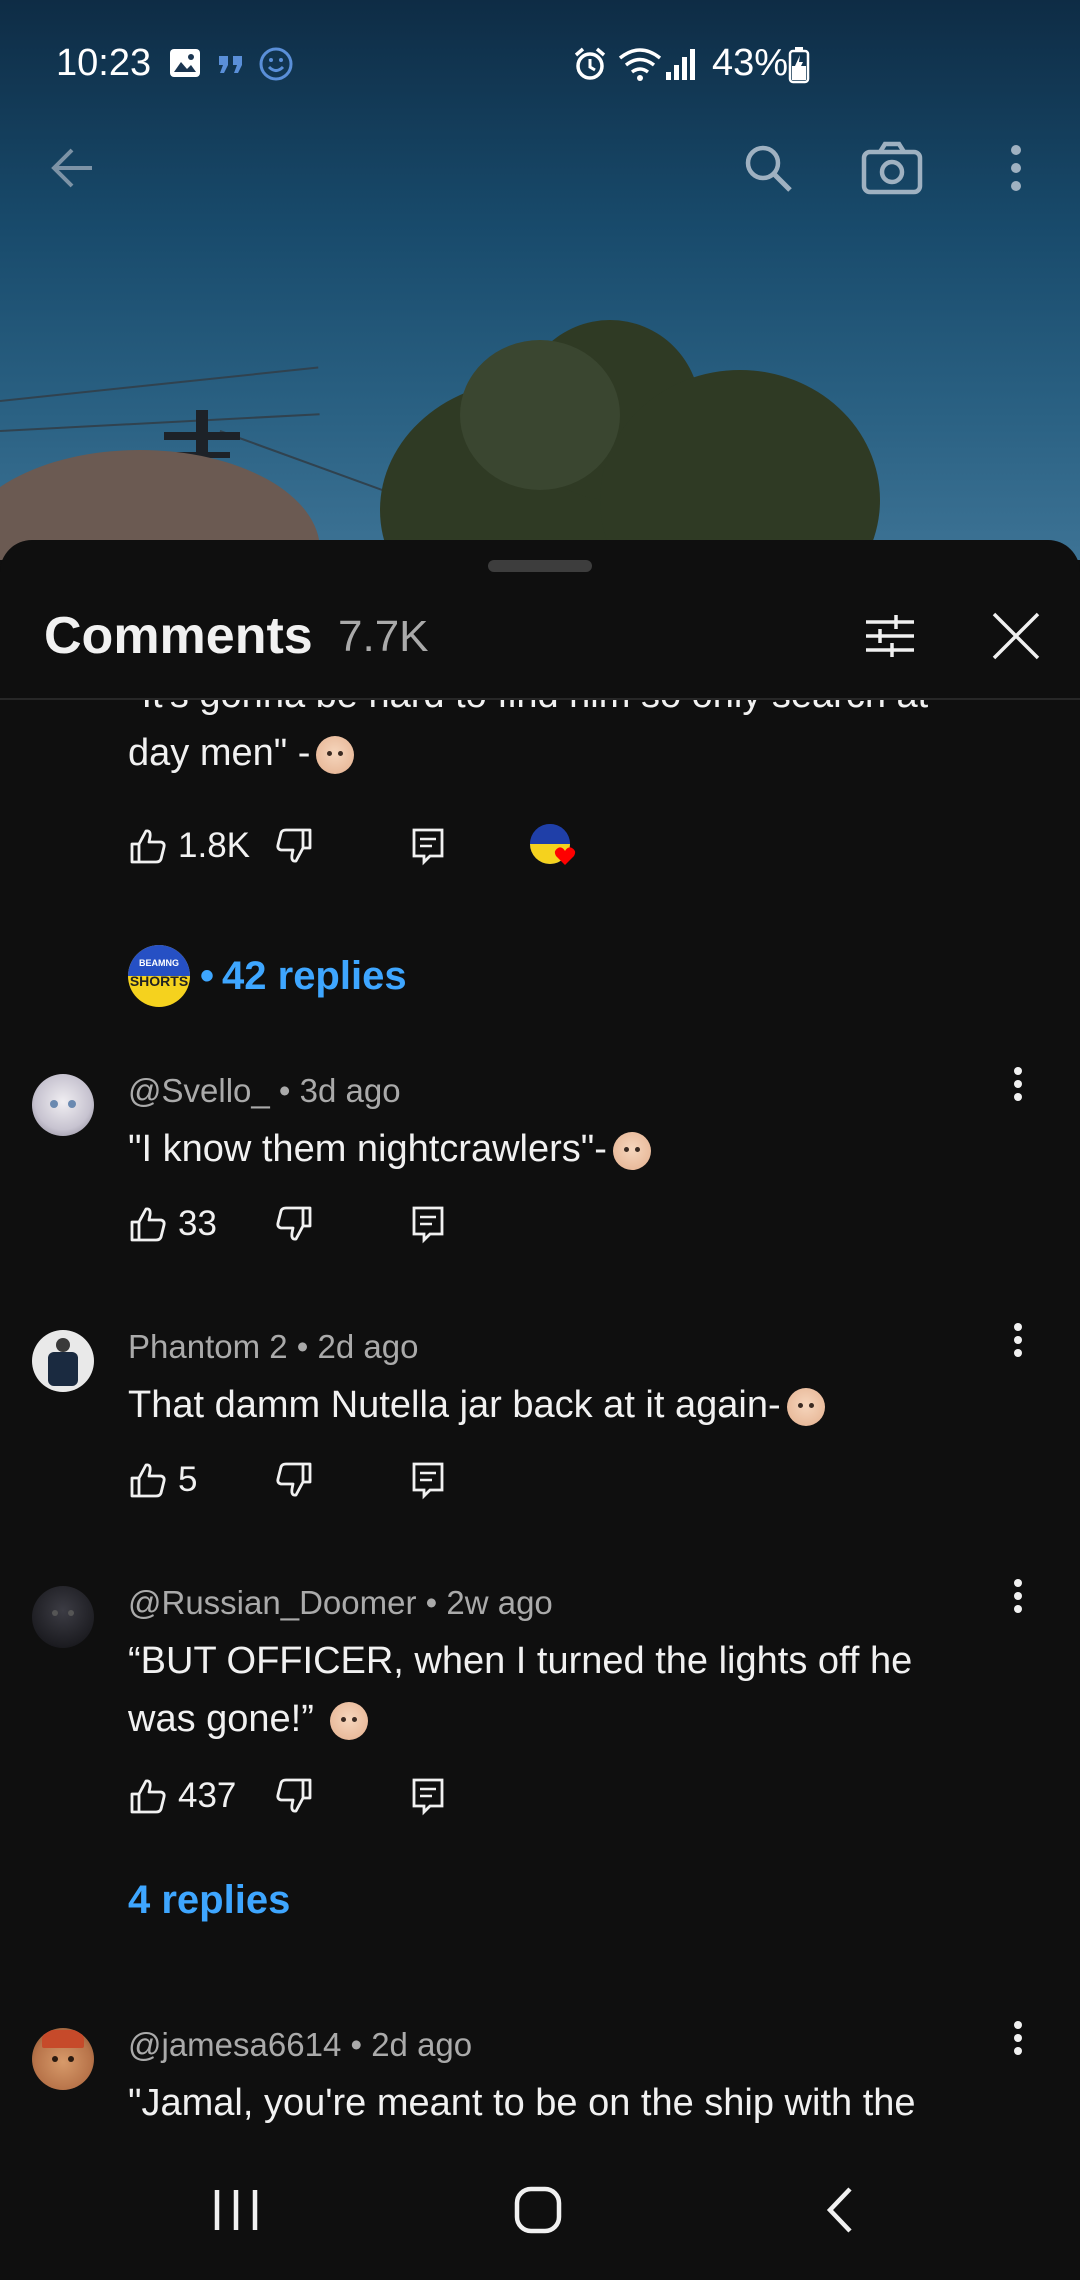 The height and width of the screenshot is (2280, 1080). Describe the element at coordinates (565, 856) in the screenshot. I see `heart-icon` at that location.